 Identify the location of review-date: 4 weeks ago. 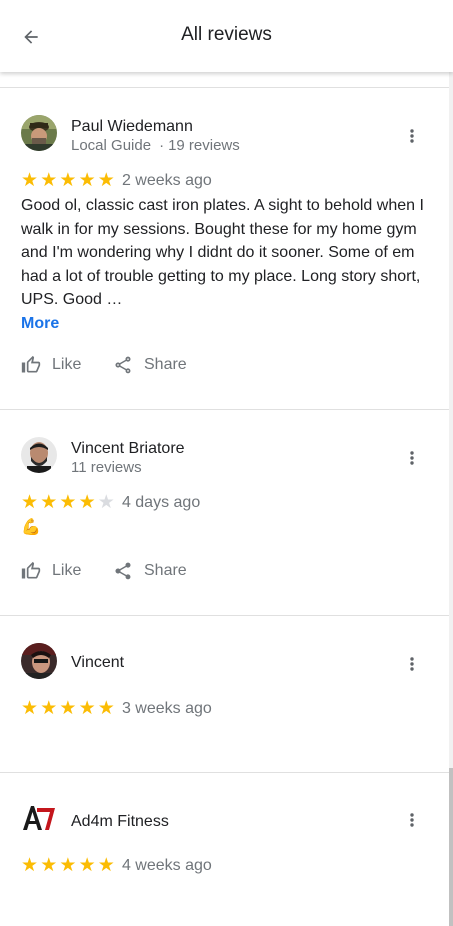
(166, 865).